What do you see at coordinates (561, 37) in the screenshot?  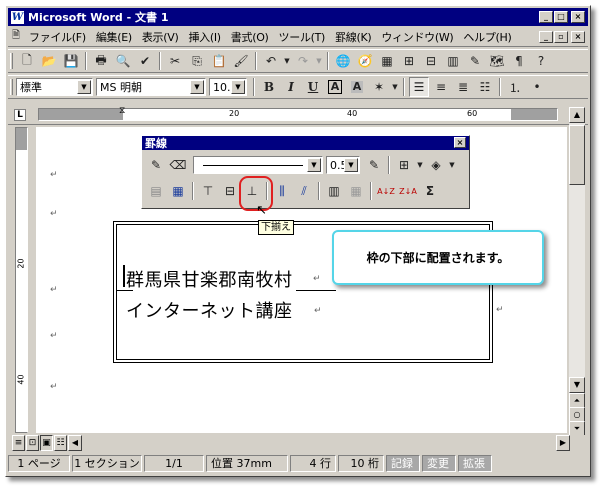 I see `doc-restore-button: ▫` at bounding box center [561, 37].